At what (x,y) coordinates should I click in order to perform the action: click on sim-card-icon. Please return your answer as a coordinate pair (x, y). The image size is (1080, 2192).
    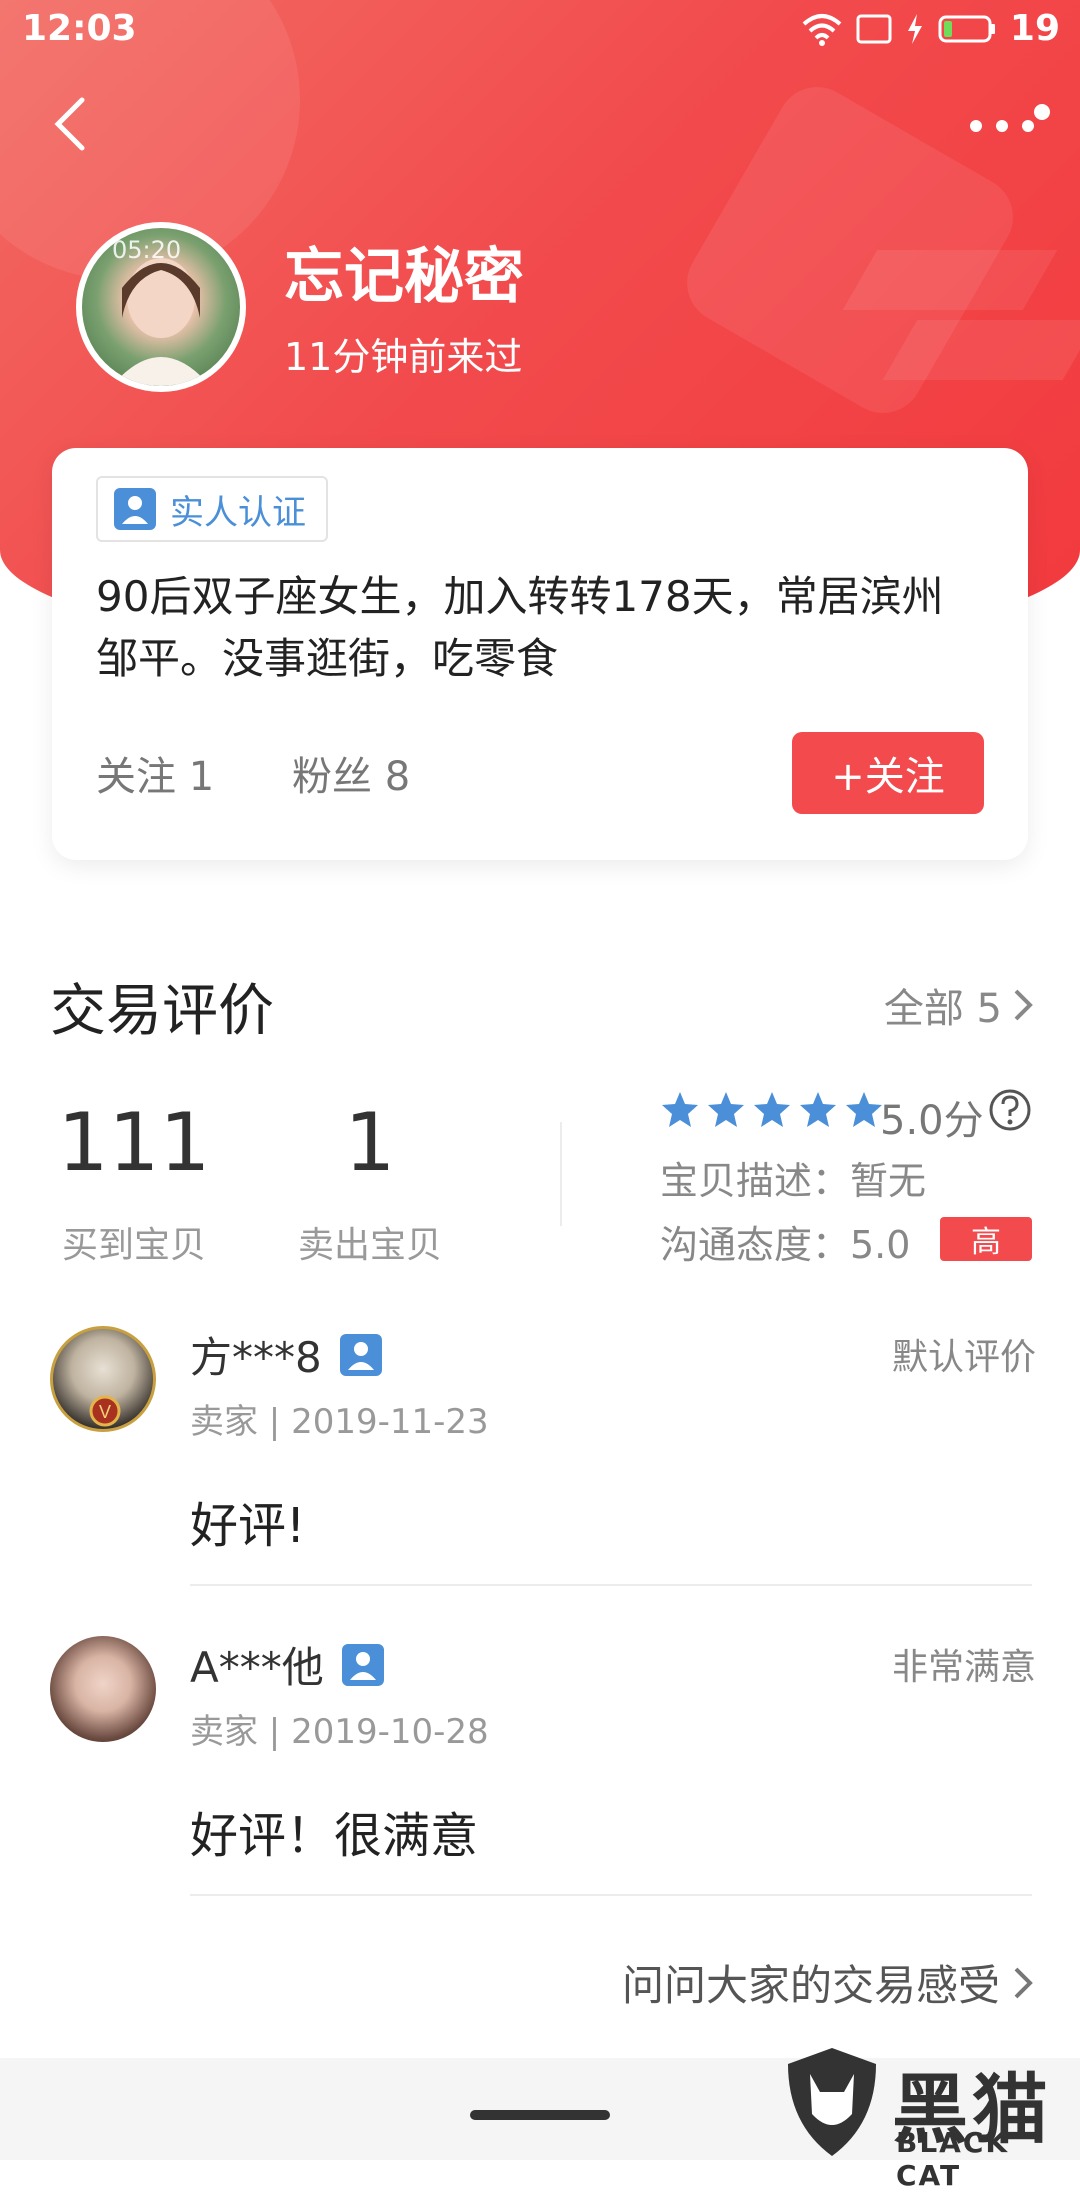
    Looking at the image, I should click on (874, 28).